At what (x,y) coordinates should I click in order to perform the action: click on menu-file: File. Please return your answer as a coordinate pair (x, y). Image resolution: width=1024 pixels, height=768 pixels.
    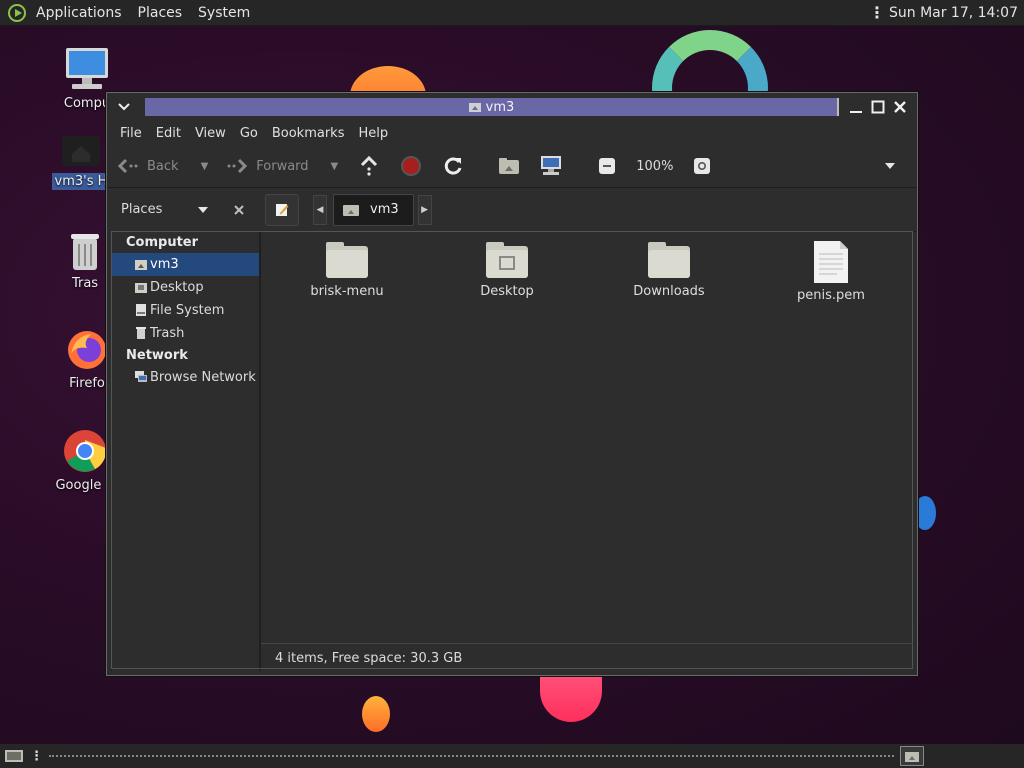
    Looking at the image, I should click on (131, 133).